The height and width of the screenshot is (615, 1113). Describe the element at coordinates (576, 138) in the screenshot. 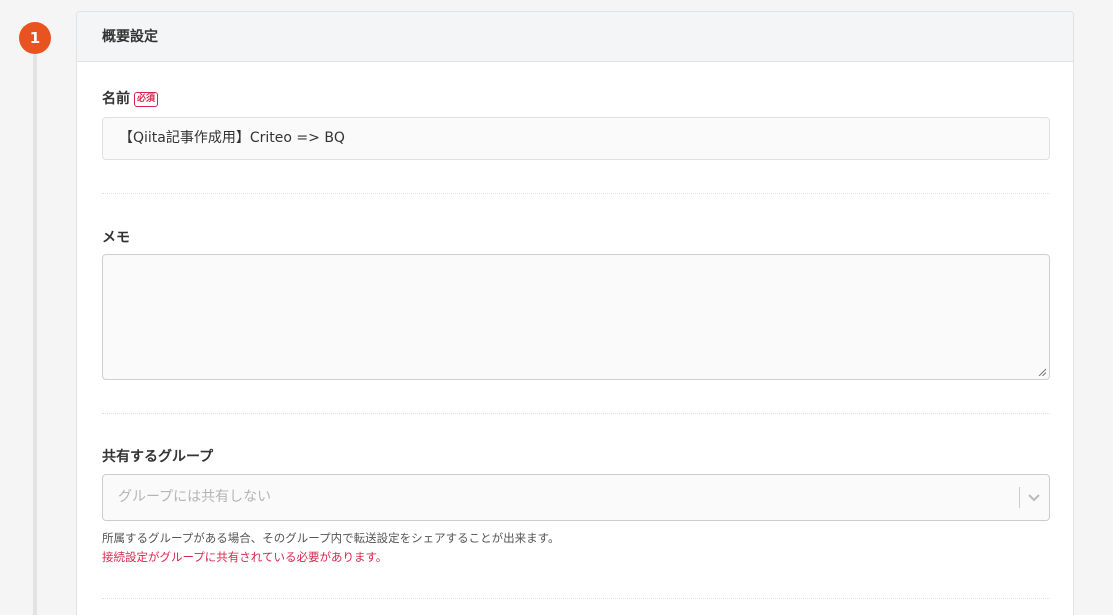

I see `name-input: 【Qiita記事作成用】Criteo => BQ` at that location.